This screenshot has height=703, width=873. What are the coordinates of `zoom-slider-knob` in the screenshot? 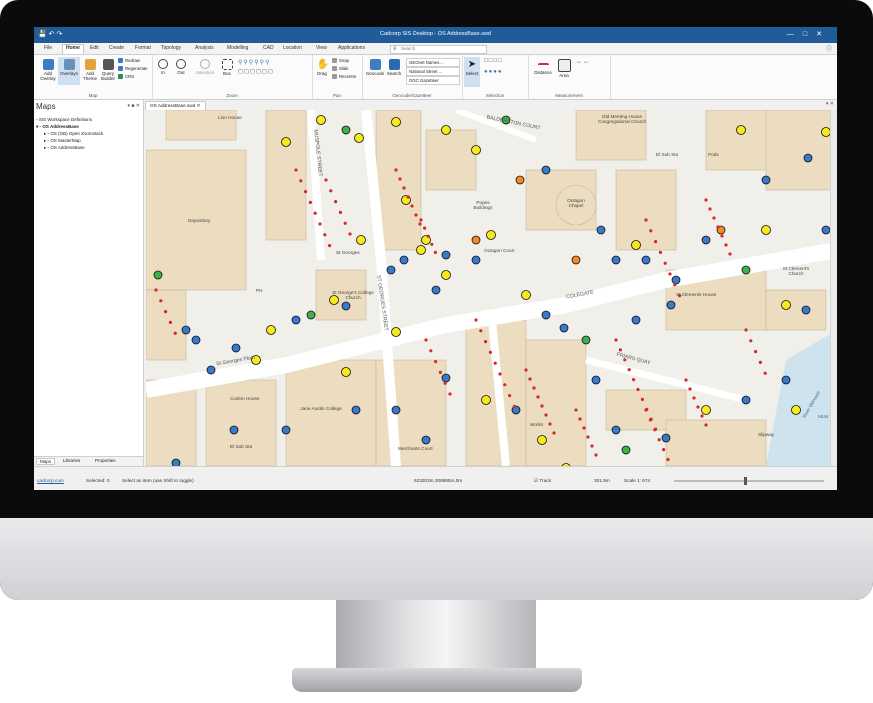 It's located at (745, 481).